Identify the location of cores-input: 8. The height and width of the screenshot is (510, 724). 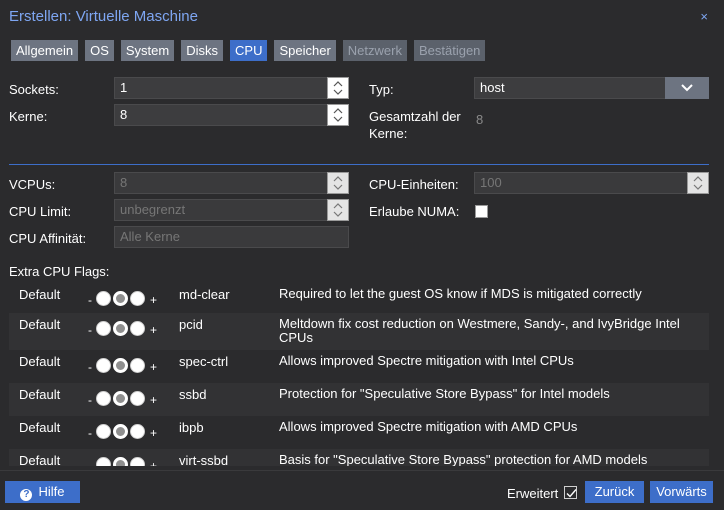
(231, 115).